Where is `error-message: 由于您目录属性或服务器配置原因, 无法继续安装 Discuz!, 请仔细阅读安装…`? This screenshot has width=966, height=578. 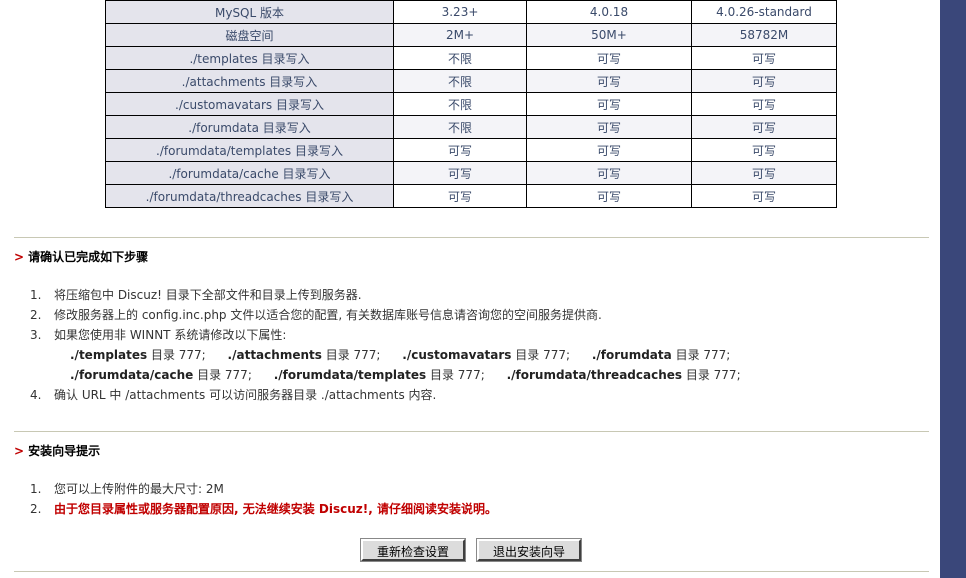 error-message: 由于您目录属性或服务器配置原因, 无法继续安装 Discuz!, 请仔细阅读安装… is located at coordinates (275, 509).